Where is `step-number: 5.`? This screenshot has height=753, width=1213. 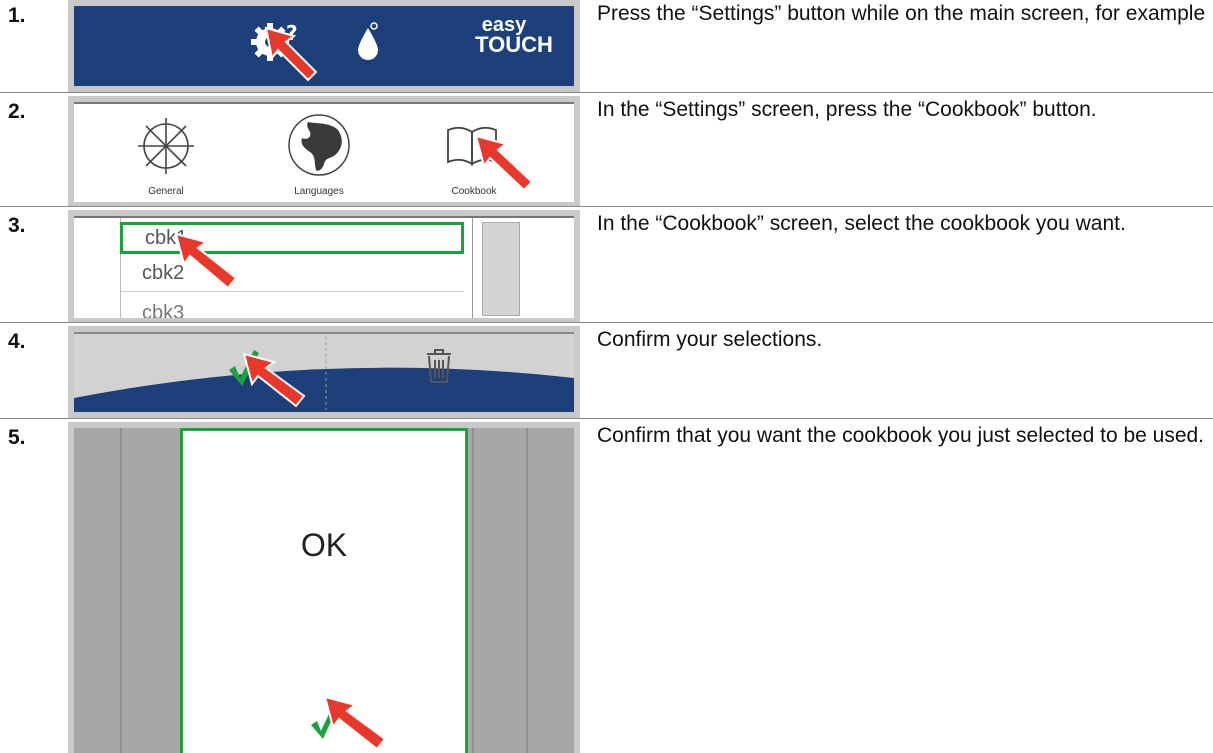 step-number: 5. is located at coordinates (17, 437).